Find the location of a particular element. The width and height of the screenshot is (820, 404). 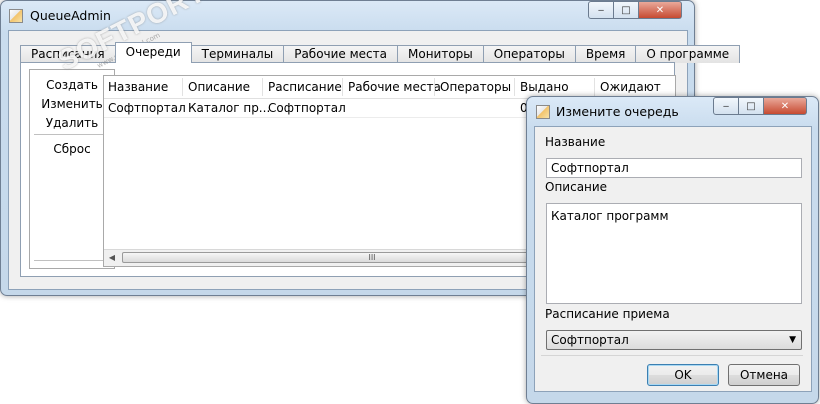

ok-button: OK is located at coordinates (683, 375).